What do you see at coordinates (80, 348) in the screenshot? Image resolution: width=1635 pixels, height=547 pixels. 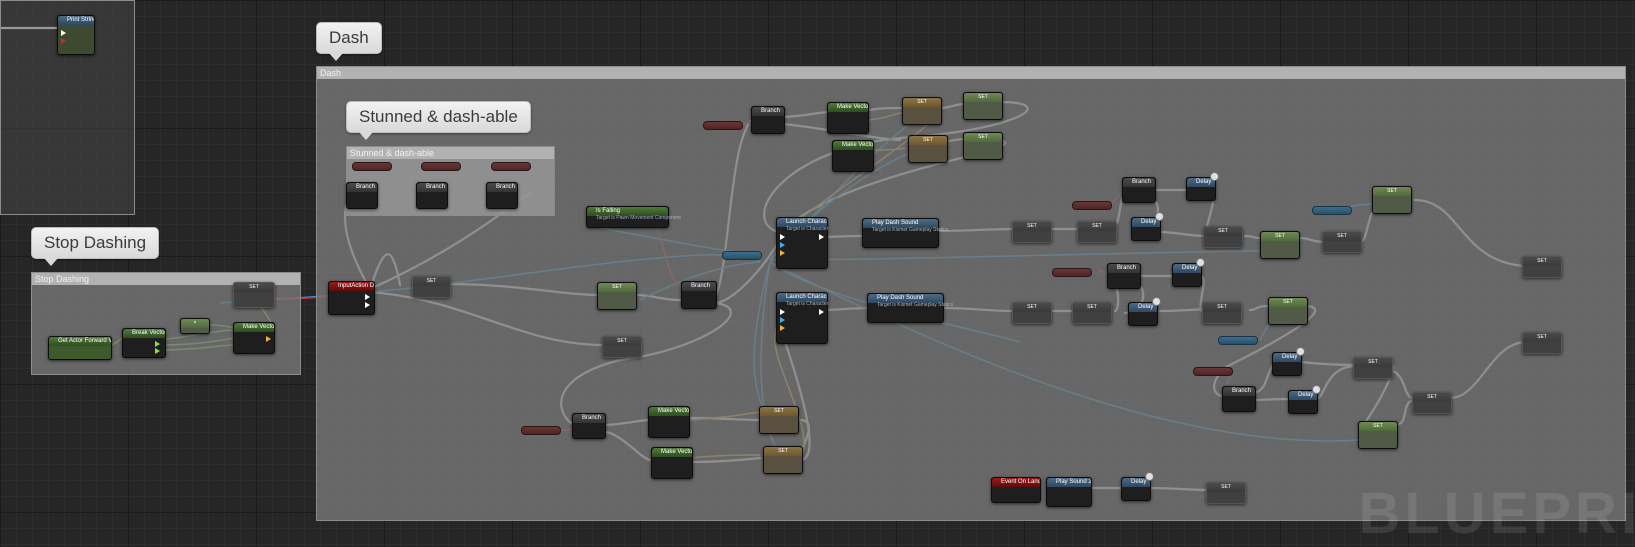 I see `get-actor-forward-vector-node: Get Actor Forward Vector` at bounding box center [80, 348].